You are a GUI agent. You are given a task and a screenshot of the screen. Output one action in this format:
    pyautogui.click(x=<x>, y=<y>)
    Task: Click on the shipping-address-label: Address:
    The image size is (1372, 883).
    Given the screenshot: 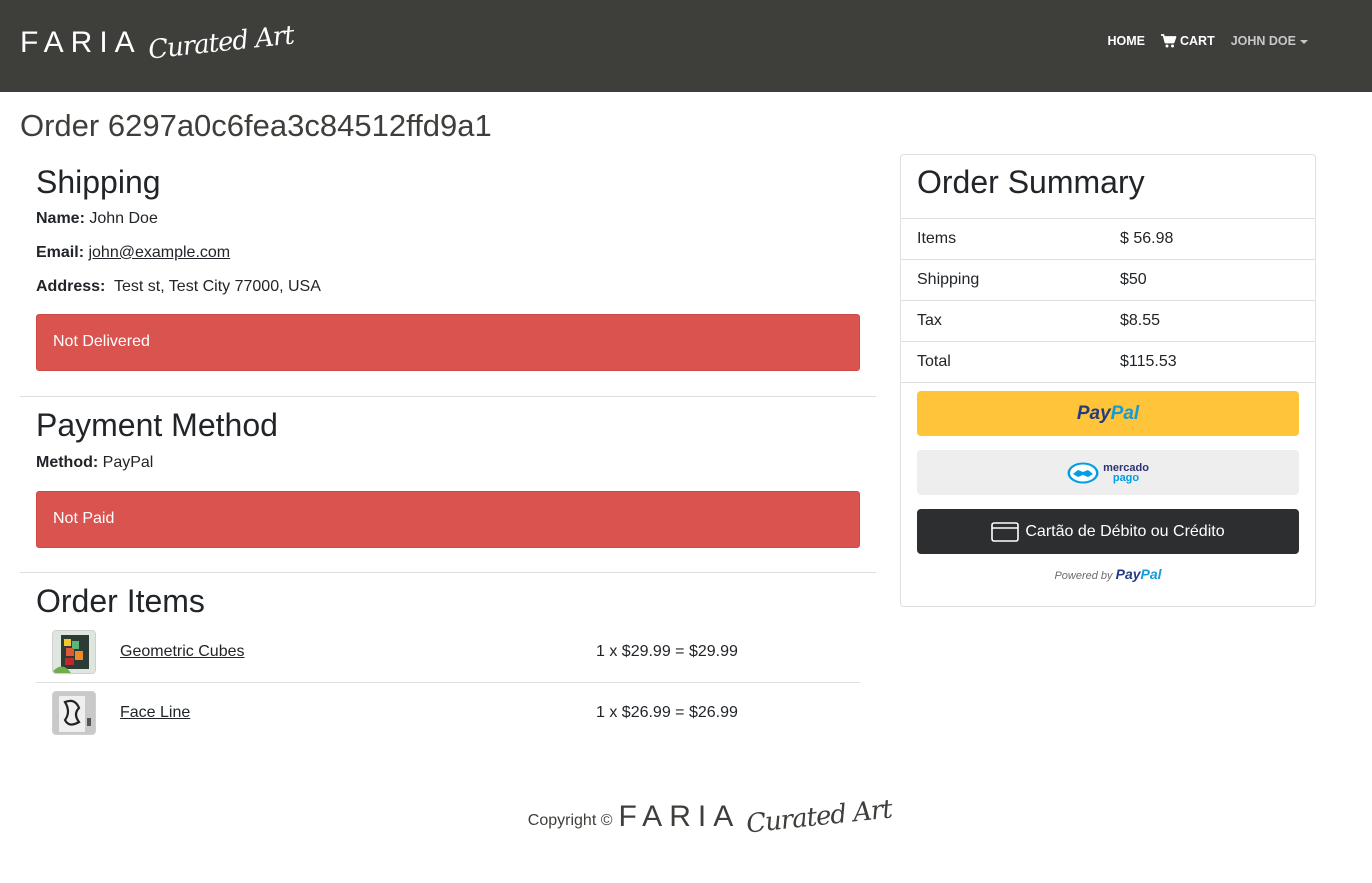 What is the action you would take?
    pyautogui.click(x=71, y=286)
    